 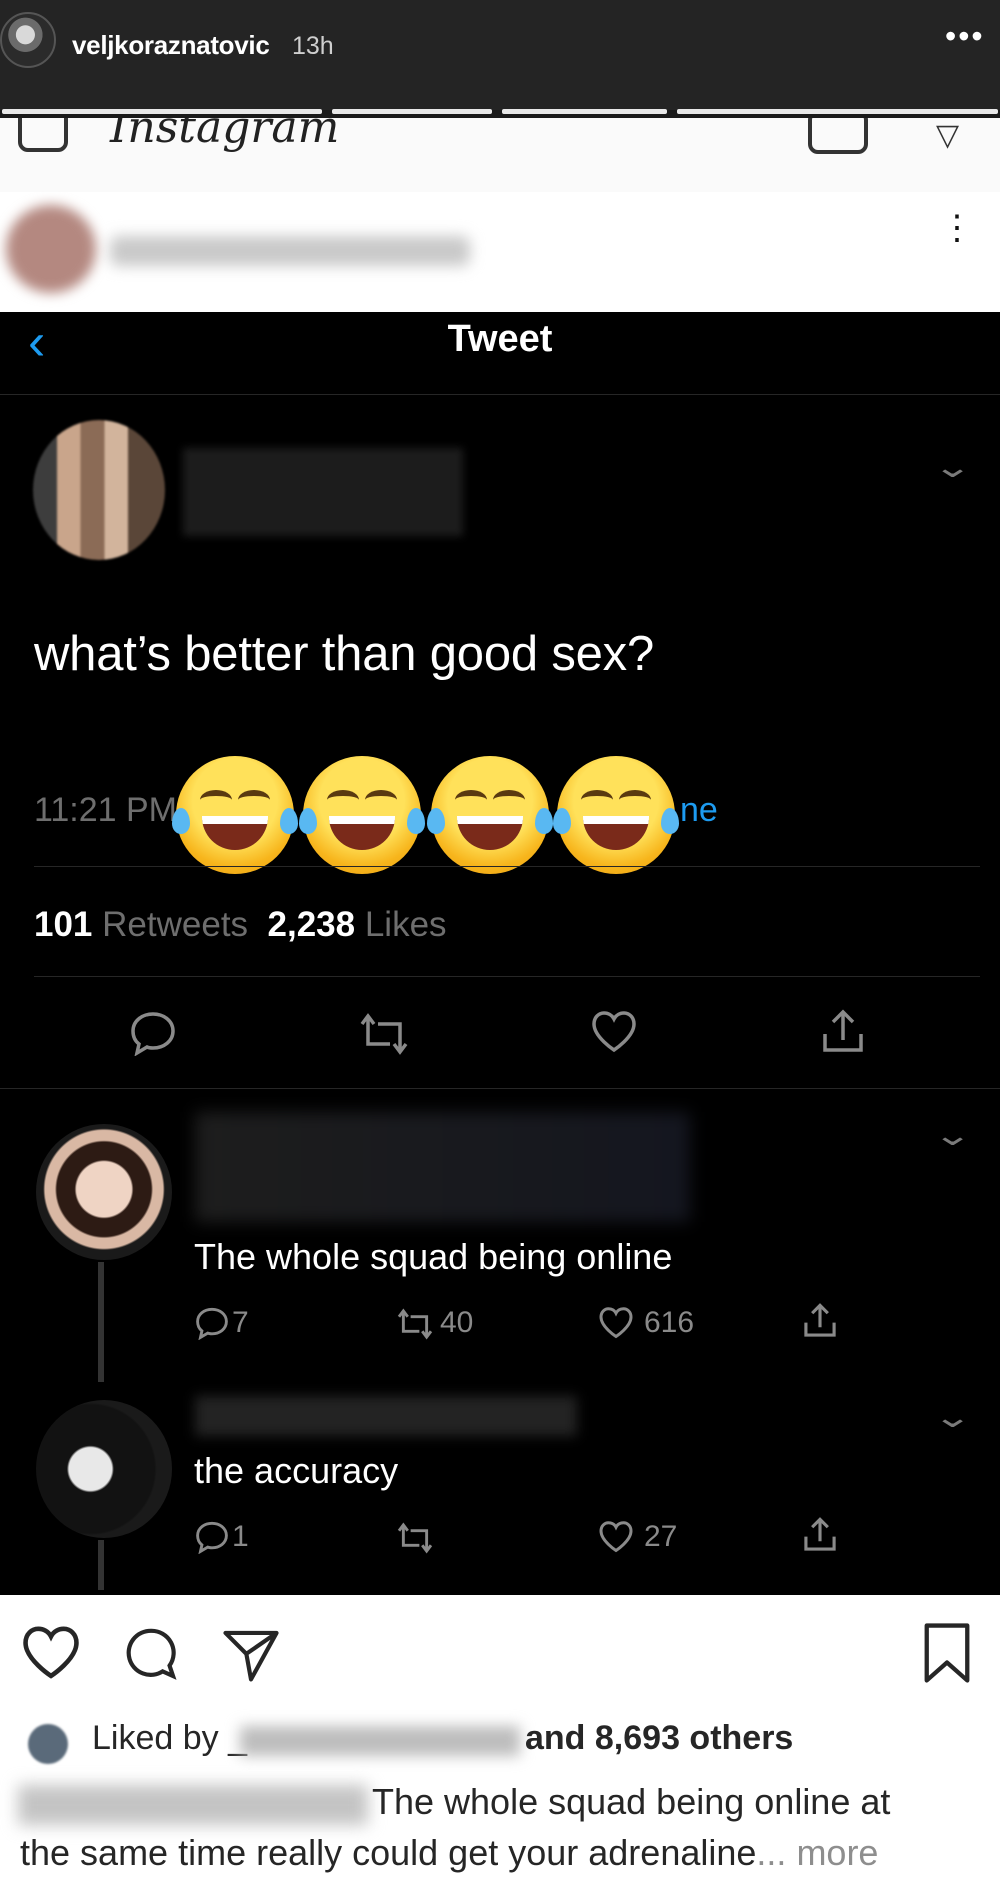 What do you see at coordinates (433, 1256) in the screenshot?
I see `reply-text: The whole squad being online` at bounding box center [433, 1256].